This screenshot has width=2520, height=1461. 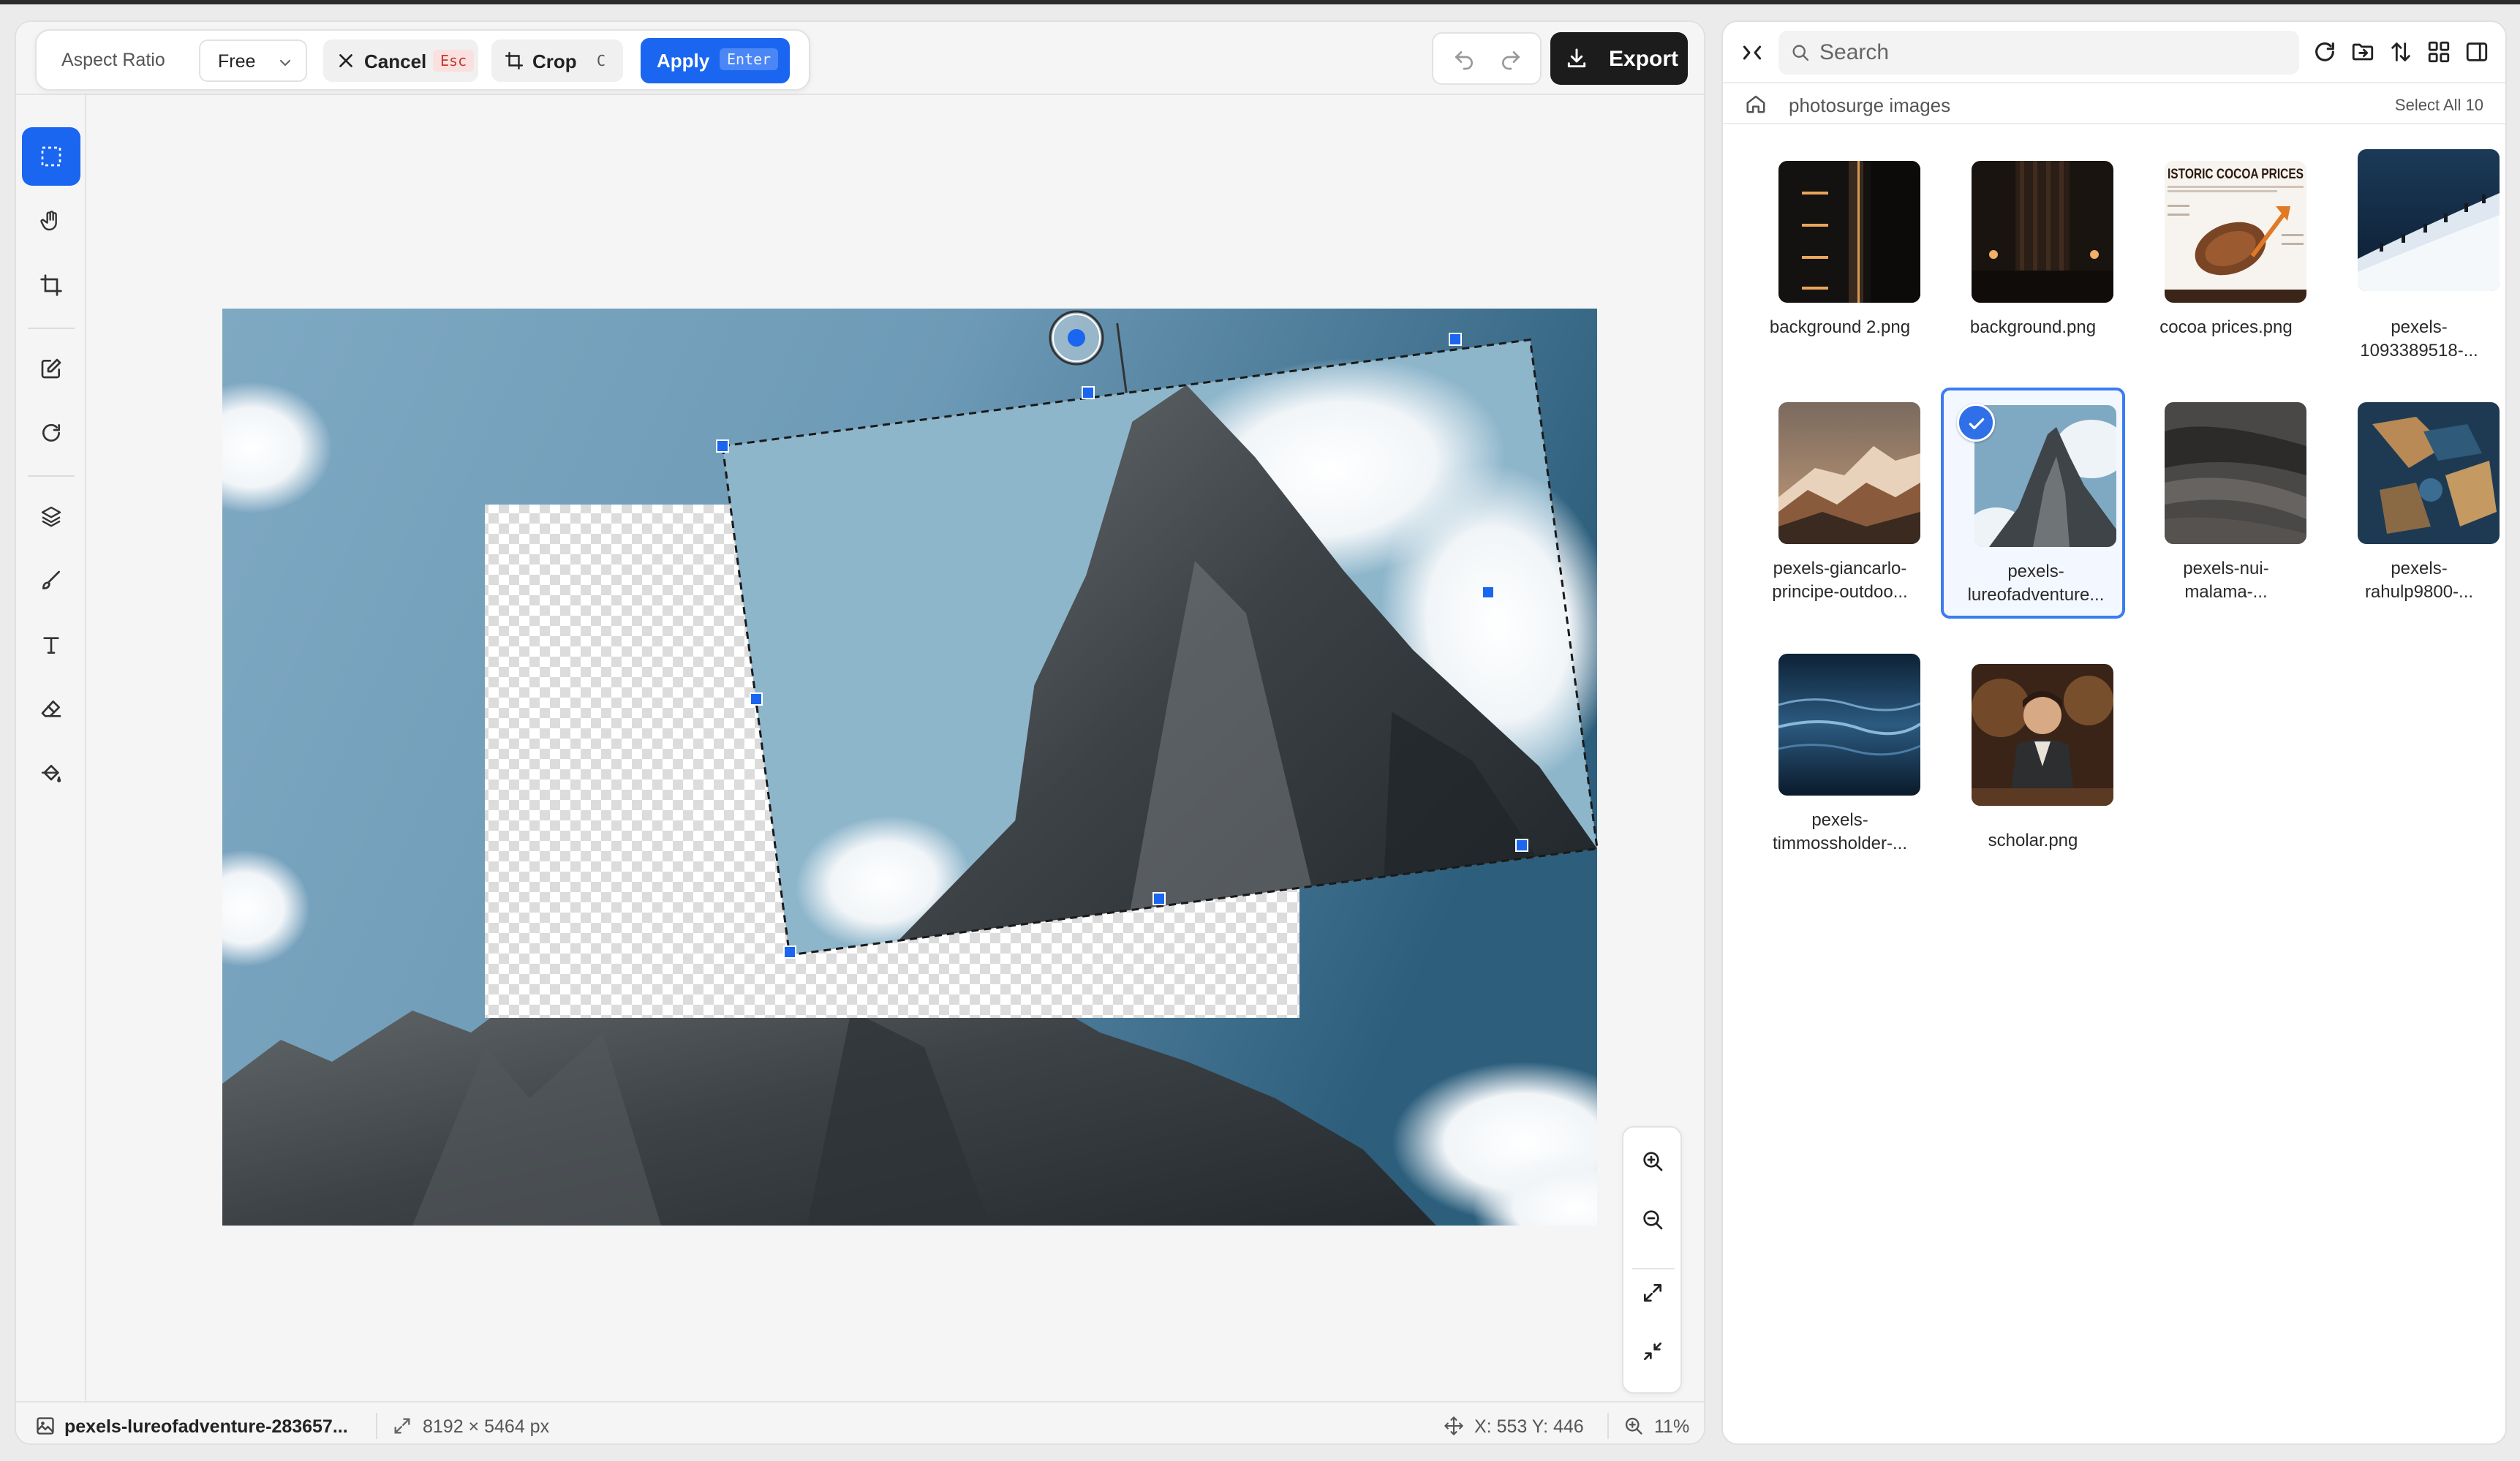 I want to click on apply-label: Apply, so click(x=683, y=61).